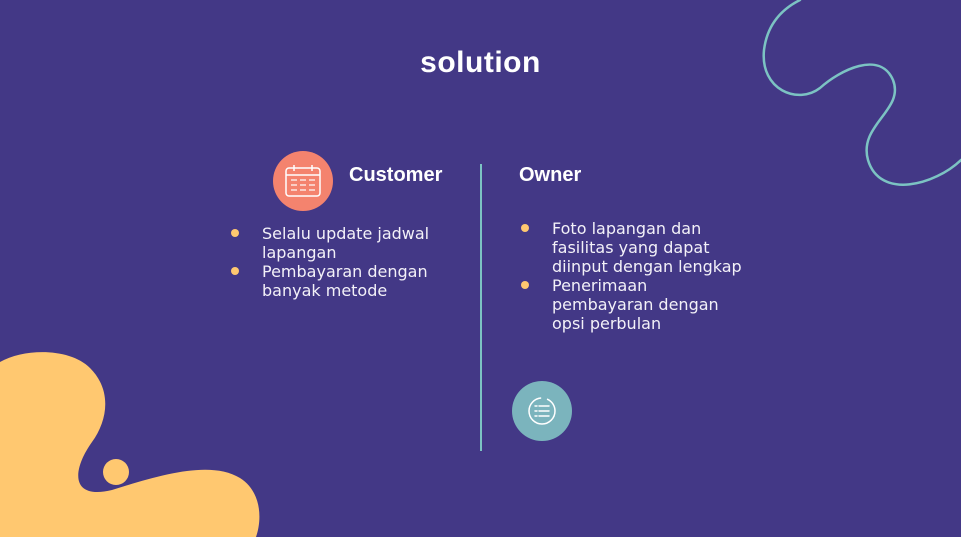 This screenshot has width=961, height=537. What do you see at coordinates (116, 472) in the screenshot?
I see `yellow-dot-decoration` at bounding box center [116, 472].